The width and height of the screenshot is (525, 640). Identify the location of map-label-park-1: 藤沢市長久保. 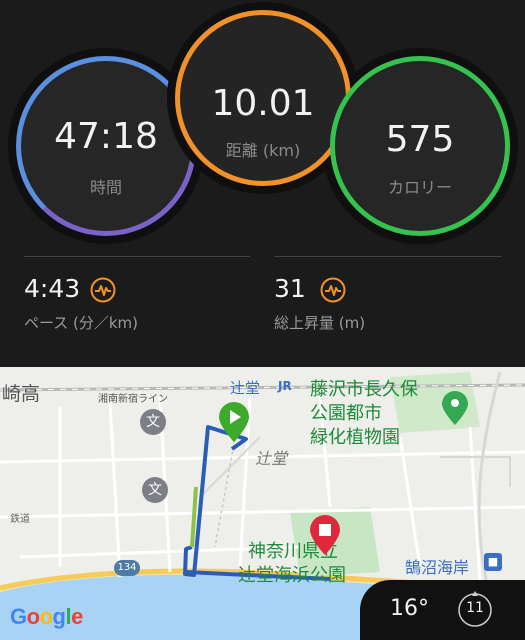
(364, 389).